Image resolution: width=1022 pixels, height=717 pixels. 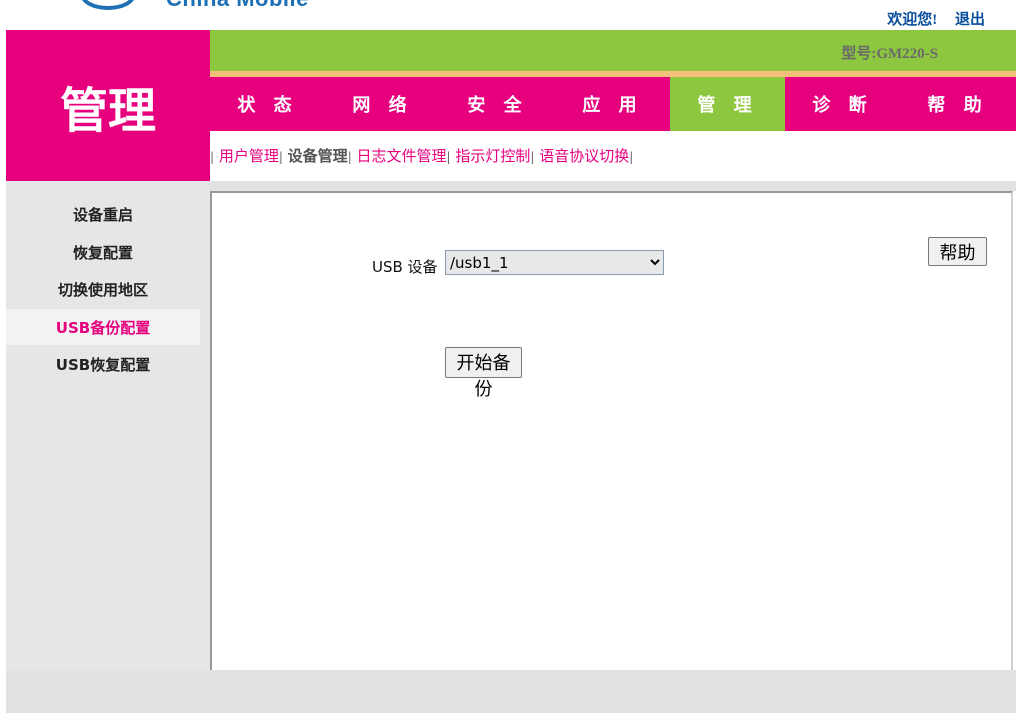 I want to click on logo-swirl-icon, so click(x=108, y=5).